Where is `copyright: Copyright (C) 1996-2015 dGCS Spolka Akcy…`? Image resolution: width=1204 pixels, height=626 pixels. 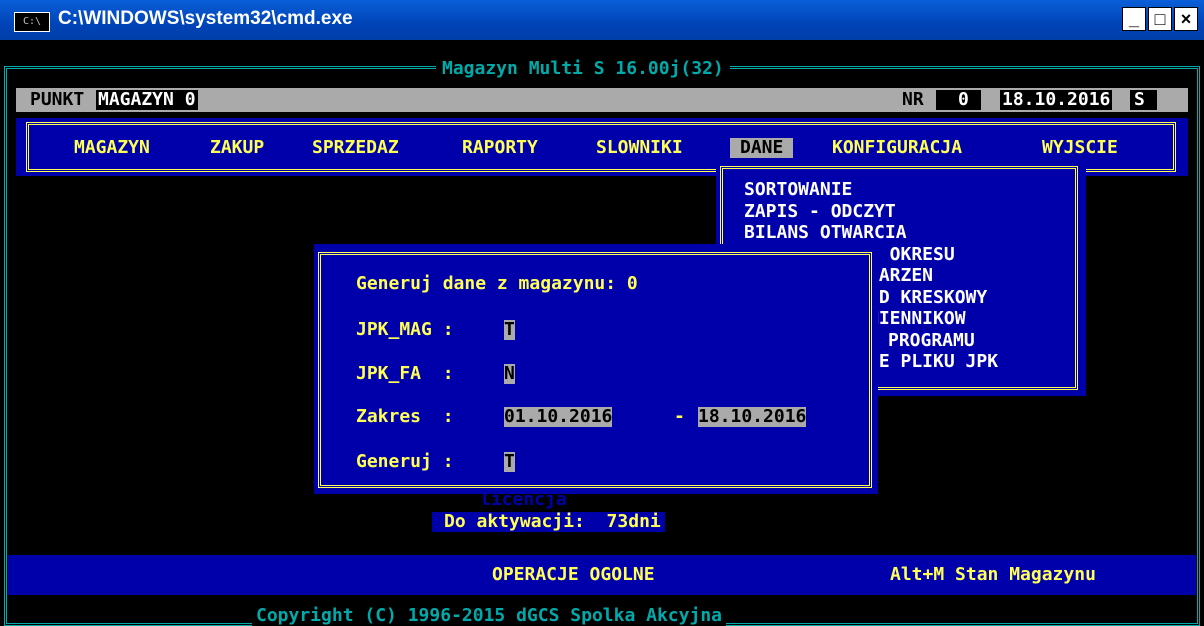
copyright: Copyright (C) 1996-2015 dGCS Spolka Akcy… is located at coordinates (489, 616).